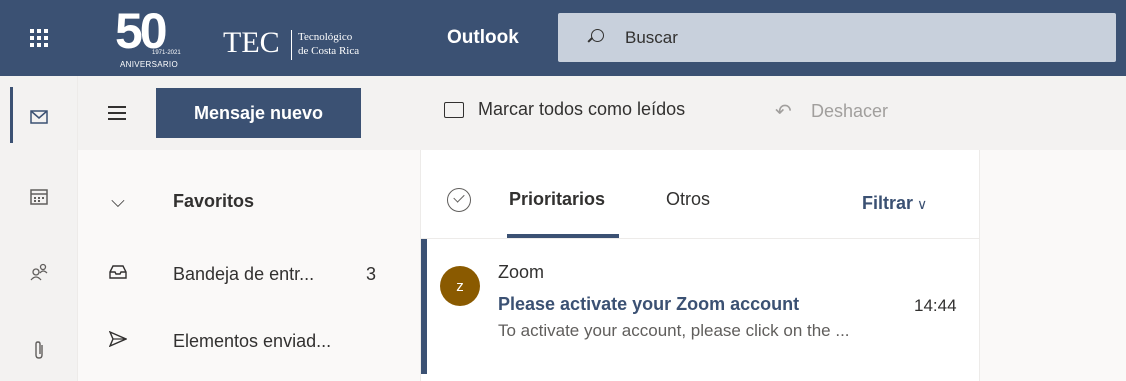  What do you see at coordinates (582, 109) in the screenshot?
I see `mark-all-read-label: Marcar todos como leídos` at bounding box center [582, 109].